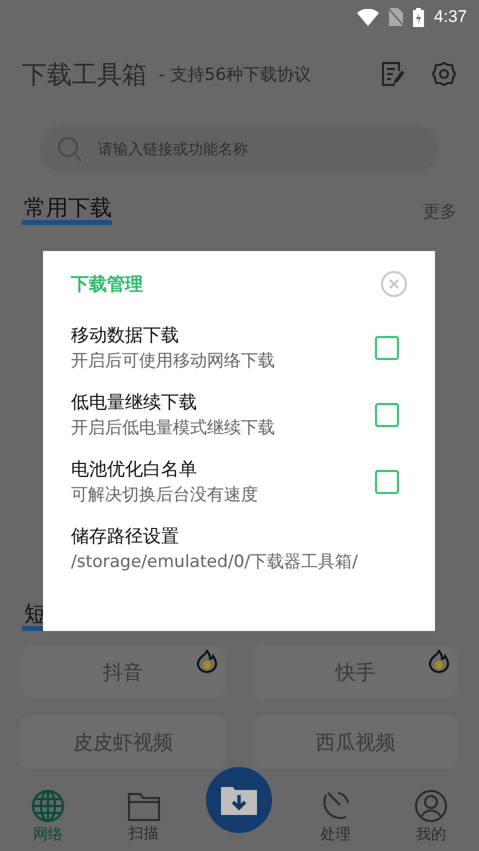 This screenshot has width=479, height=851. I want to click on app-subtitle: - 支持56种下载协议, so click(235, 75).